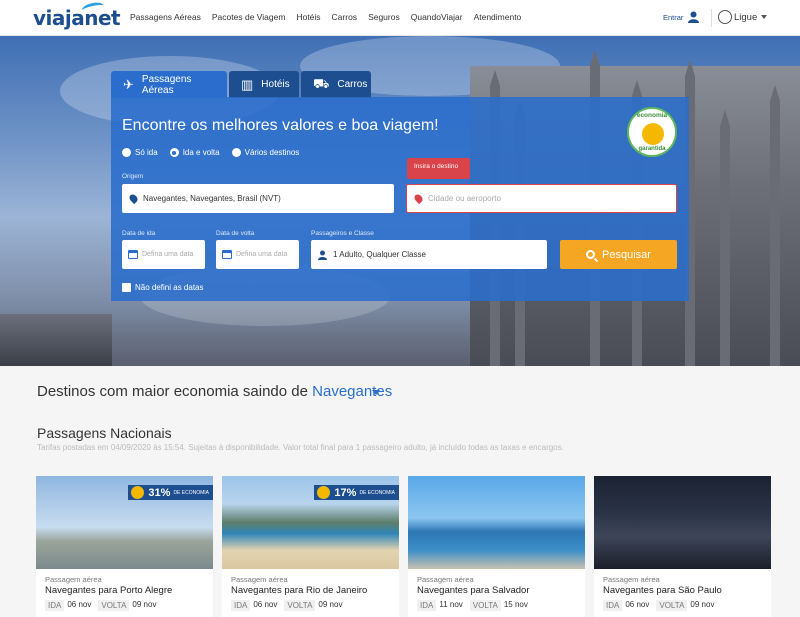 The image size is (800, 617). Describe the element at coordinates (126, 287) in the screenshot. I see `checkbox` at that location.